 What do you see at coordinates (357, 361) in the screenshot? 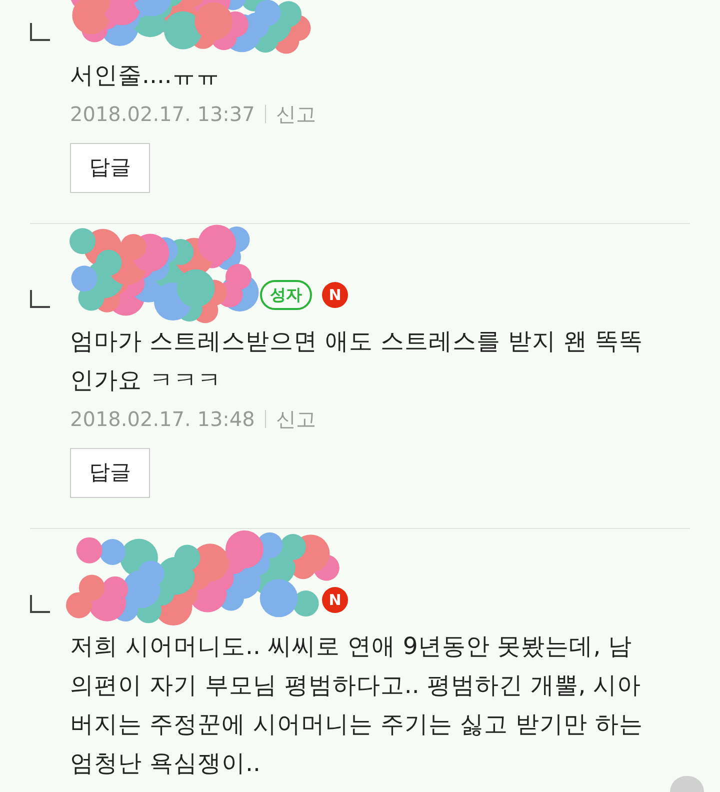
I see `comment-text: 엄마가 스트레스받으면 애도 스트레스를 받지 왠 똑똑인가요 ㅋㅋㅋ` at bounding box center [357, 361].